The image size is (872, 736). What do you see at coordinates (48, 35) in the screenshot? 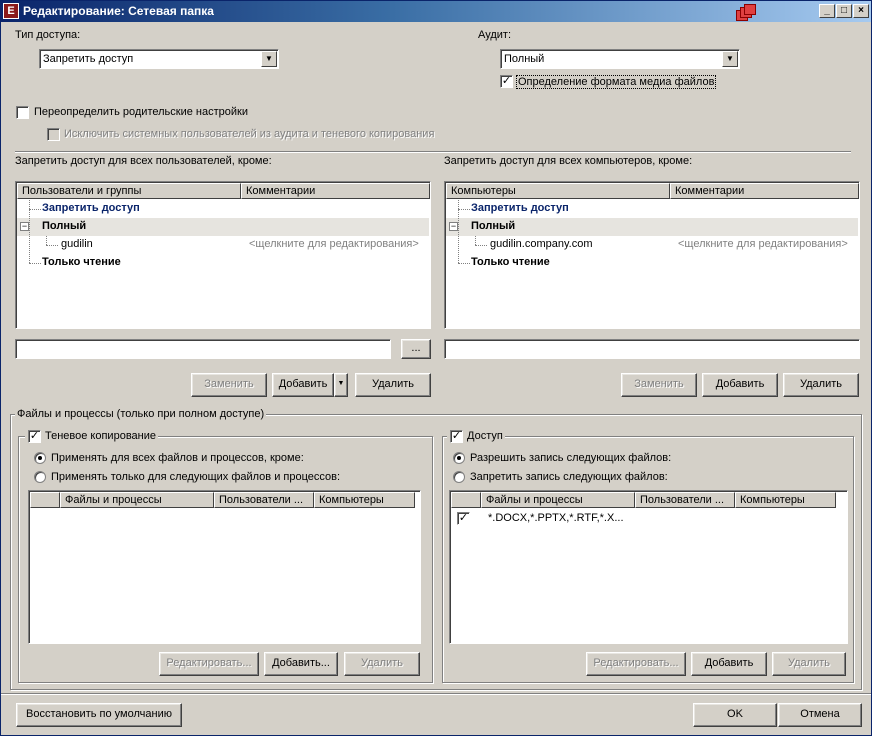
I see `access-type-label: Тип доступа:` at bounding box center [48, 35].